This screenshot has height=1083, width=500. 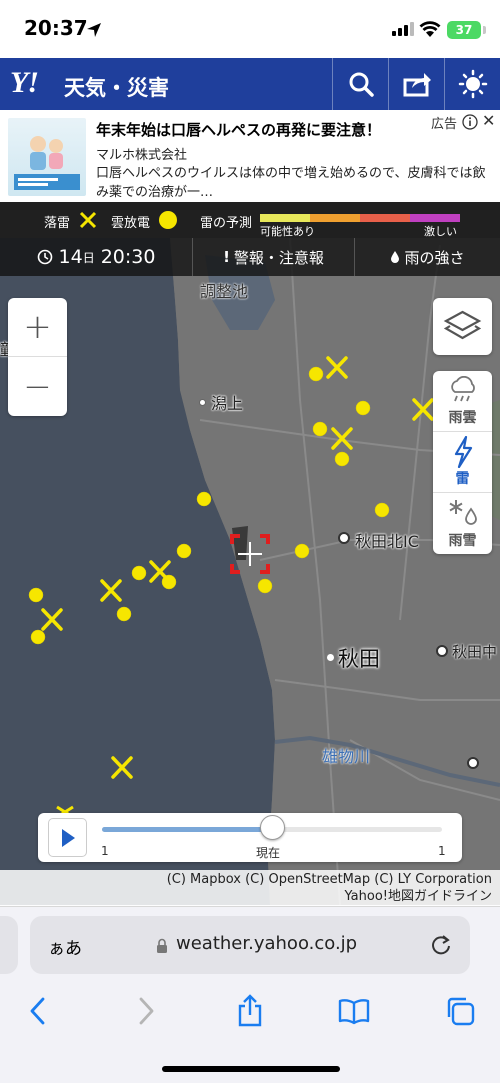 What do you see at coordinates (94, 30) in the screenshot?
I see `location-arrow-icon` at bounding box center [94, 30].